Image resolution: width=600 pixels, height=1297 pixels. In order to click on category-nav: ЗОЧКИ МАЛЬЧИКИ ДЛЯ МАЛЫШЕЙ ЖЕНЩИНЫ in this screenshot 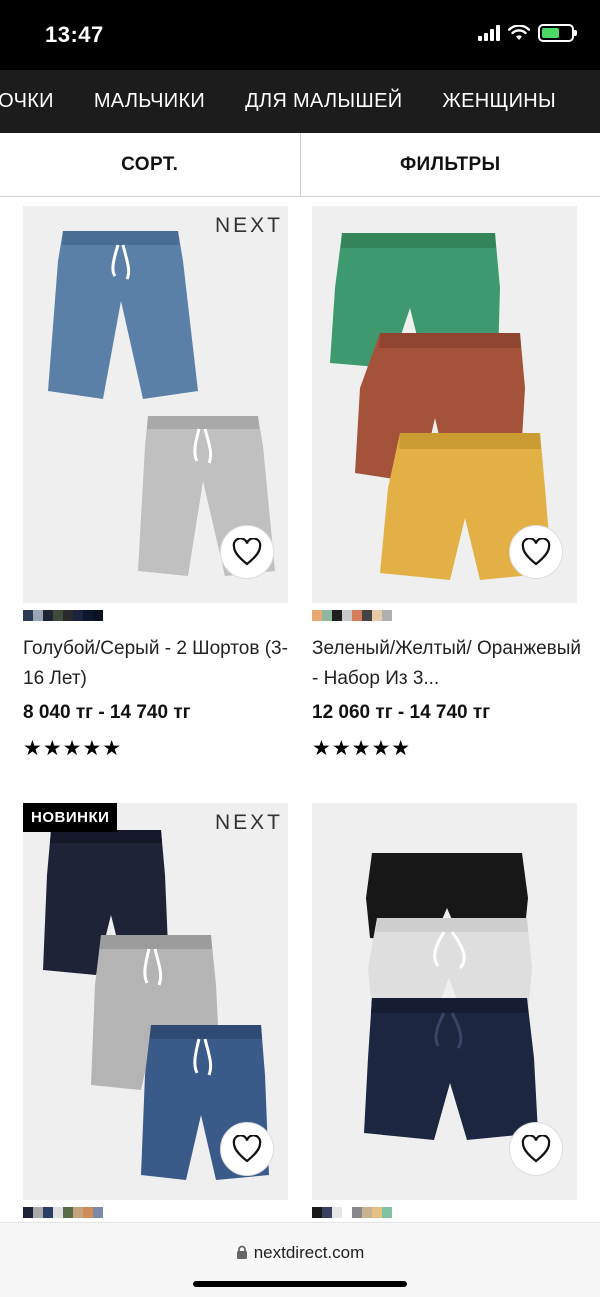, I will do `click(300, 101)`.